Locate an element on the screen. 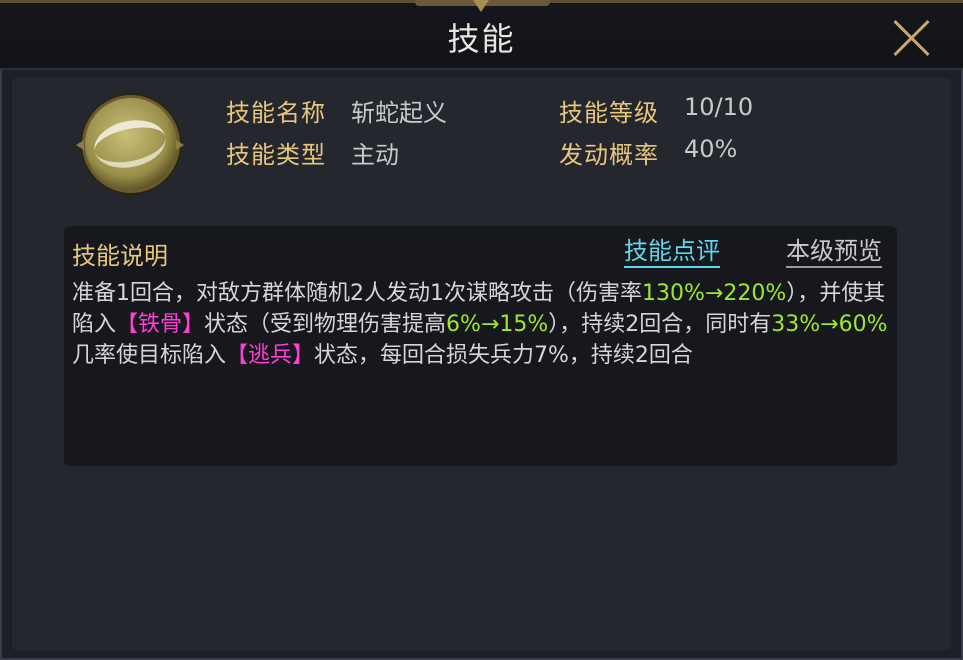  skill-level-label: 技能等级 is located at coordinates (609, 113).